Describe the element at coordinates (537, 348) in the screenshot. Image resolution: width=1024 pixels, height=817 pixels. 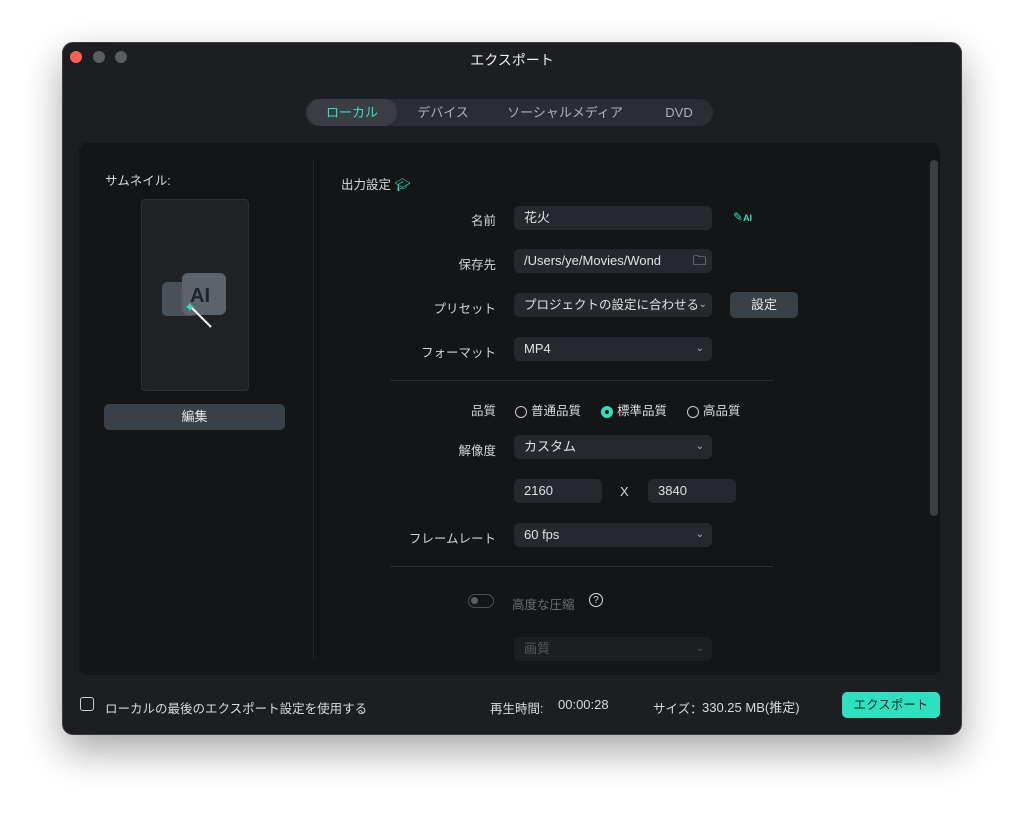
I see `format-value: MP4` at that location.